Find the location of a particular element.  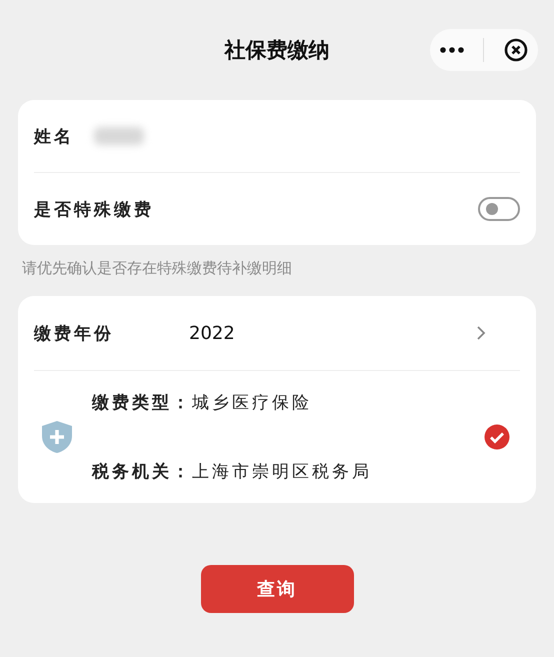

hint-text: 请优先确认是否存在特殊缴费待补缴明细 is located at coordinates (157, 268).